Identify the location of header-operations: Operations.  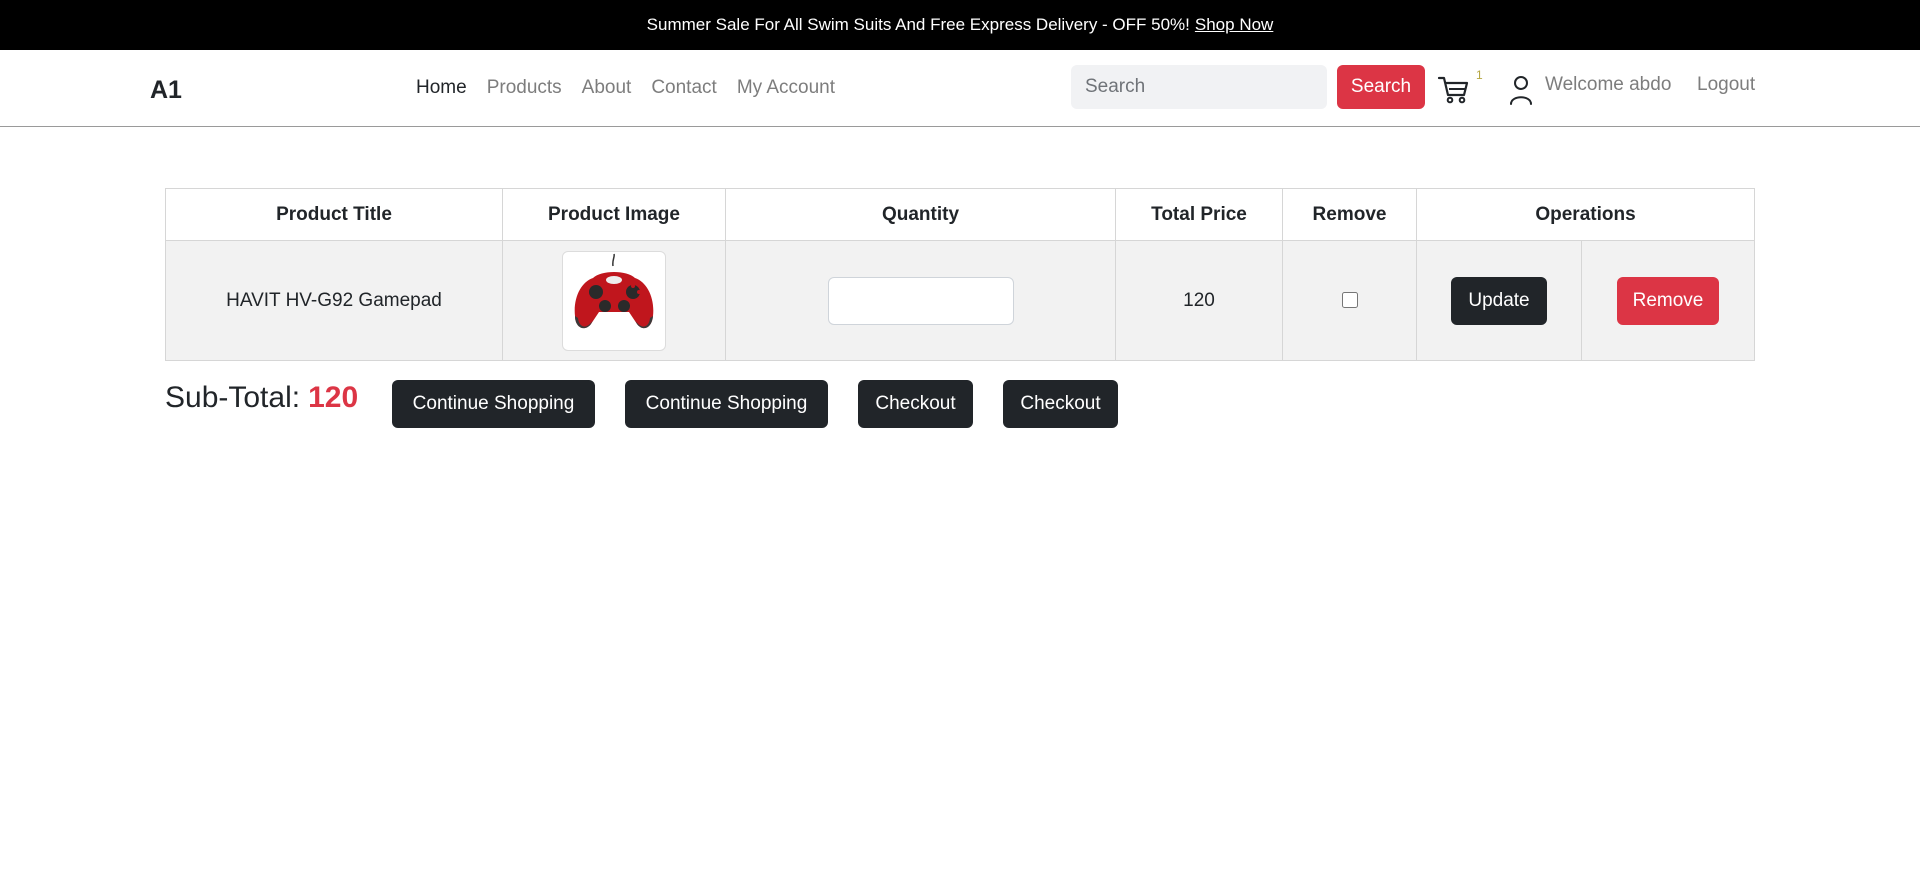
(1585, 214).